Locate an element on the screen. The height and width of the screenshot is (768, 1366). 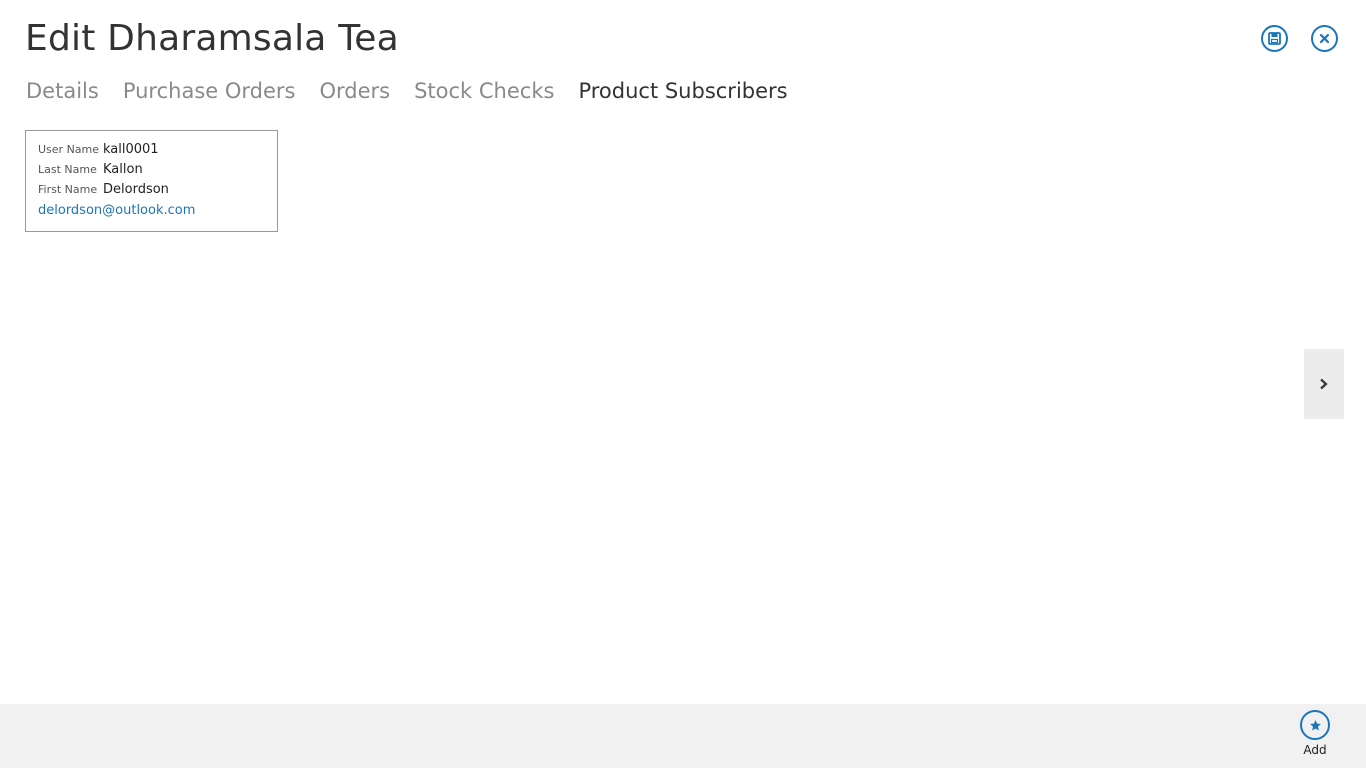
tab-orders: Orders is located at coordinates (354, 91).